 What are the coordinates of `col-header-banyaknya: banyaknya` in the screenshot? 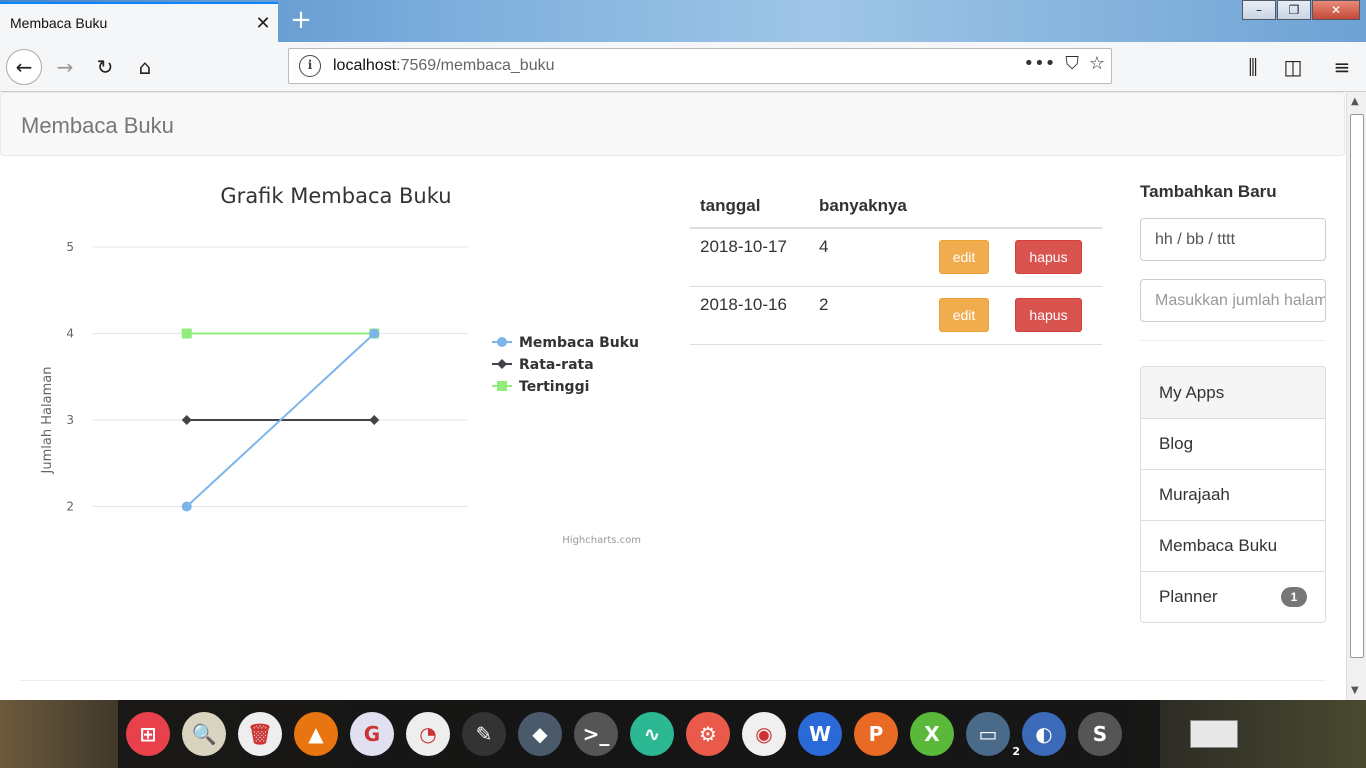 It's located at (869, 206).